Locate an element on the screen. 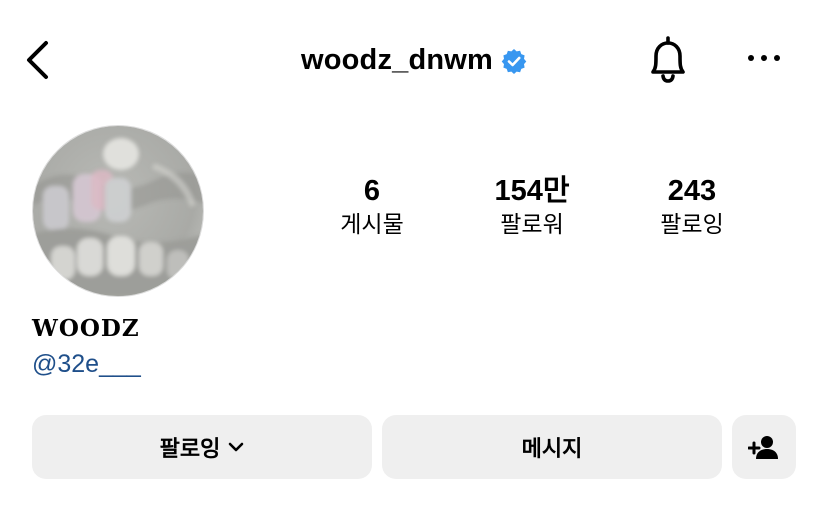  add-user-button is located at coordinates (764, 447).